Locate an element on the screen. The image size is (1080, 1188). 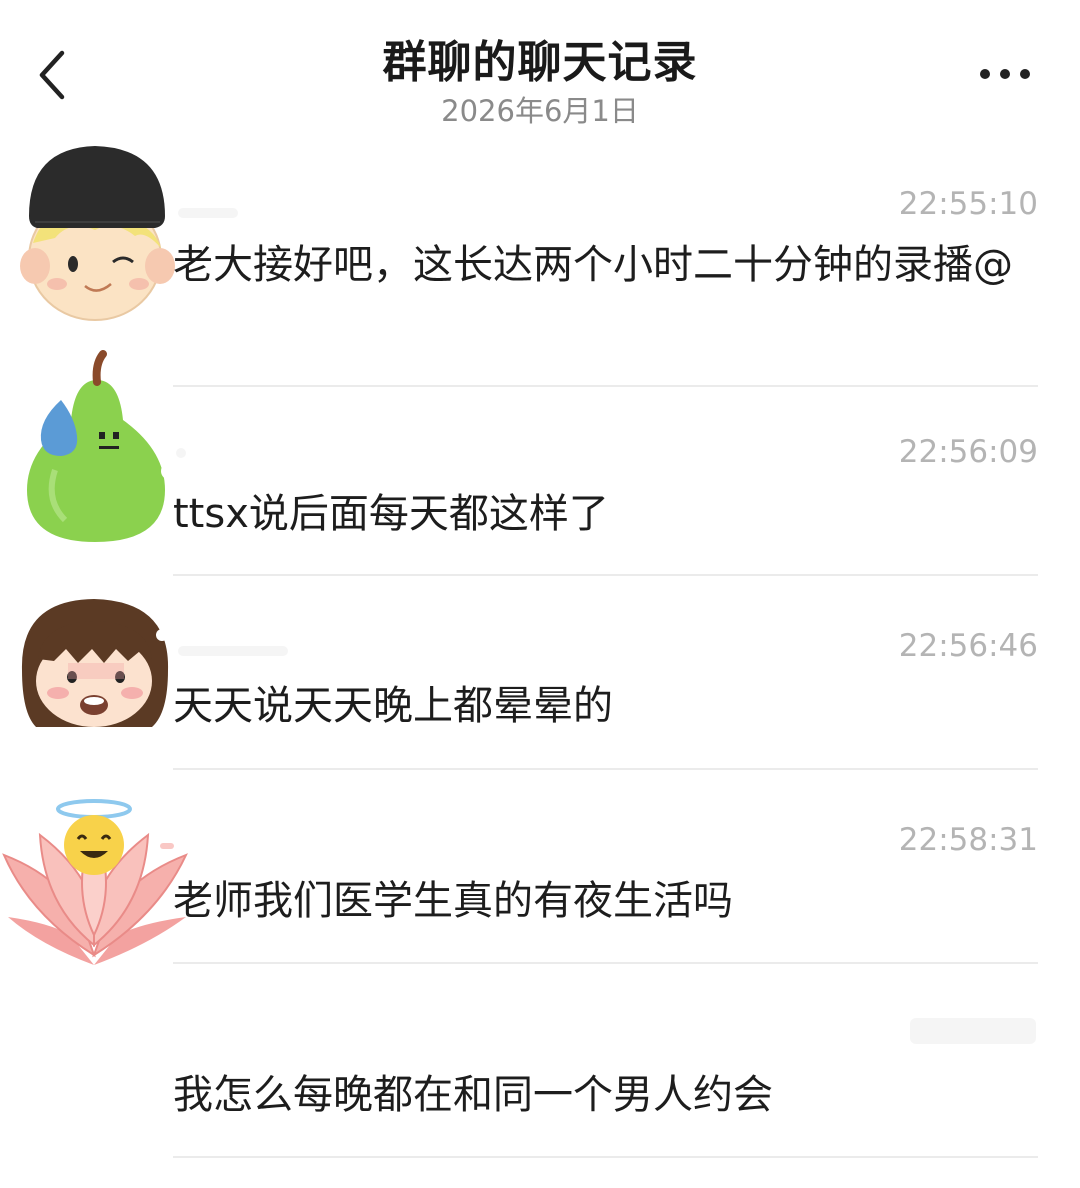
boy-beanie-avatar is located at coordinates (95, 235).